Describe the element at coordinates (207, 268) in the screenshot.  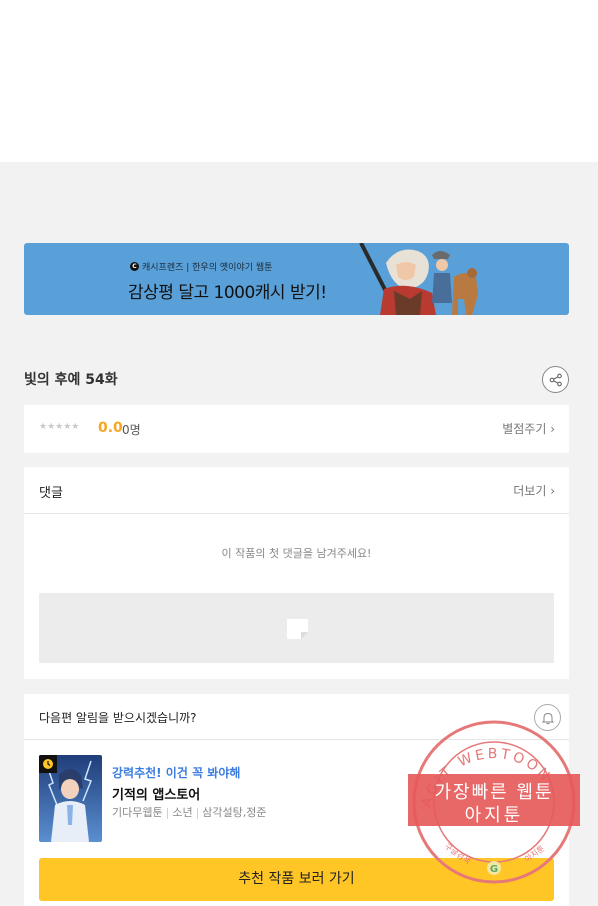
I see `banner-subtitle-text: 캐시프렌즈 | 한우의 옛이야기 웹툰` at that location.